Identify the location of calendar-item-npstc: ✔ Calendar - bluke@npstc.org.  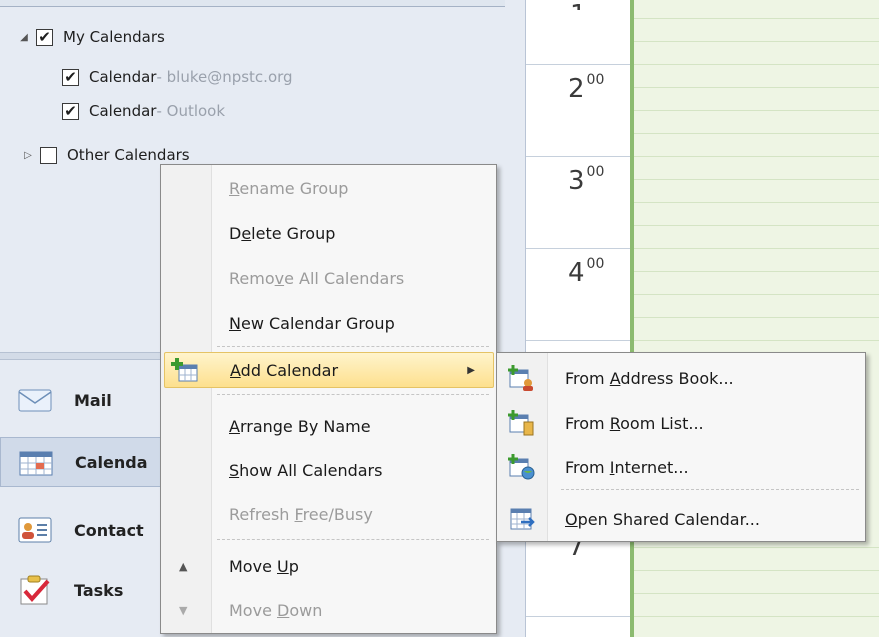
(177, 77).